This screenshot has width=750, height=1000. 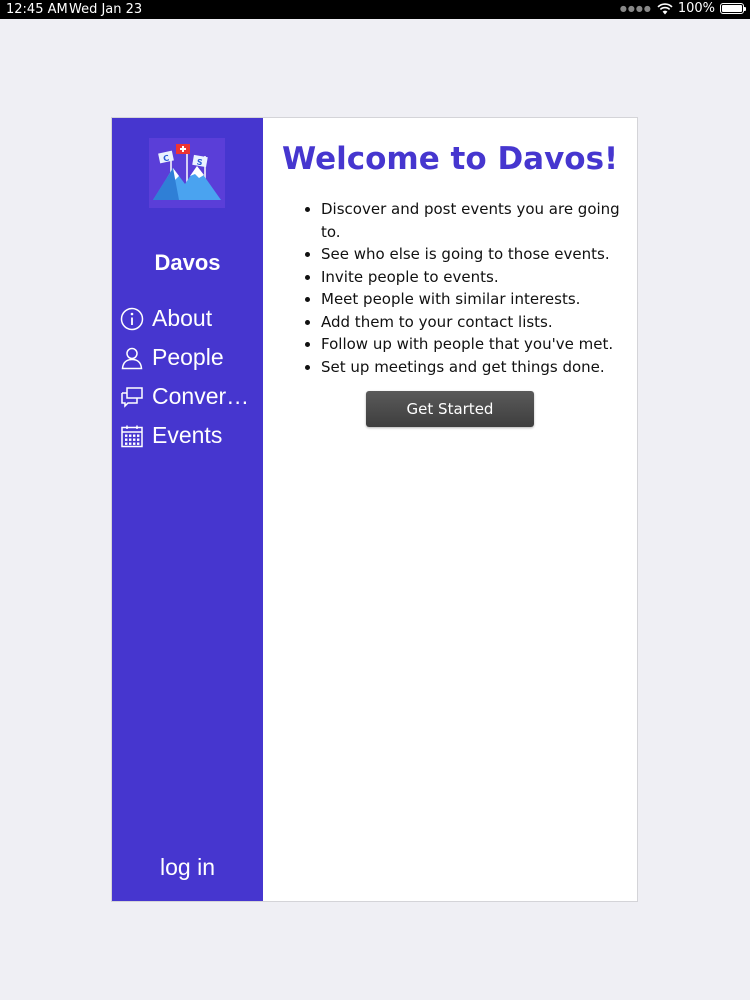 What do you see at coordinates (476, 367) in the screenshot?
I see `list-item: Set up meetings and get things done.` at bounding box center [476, 367].